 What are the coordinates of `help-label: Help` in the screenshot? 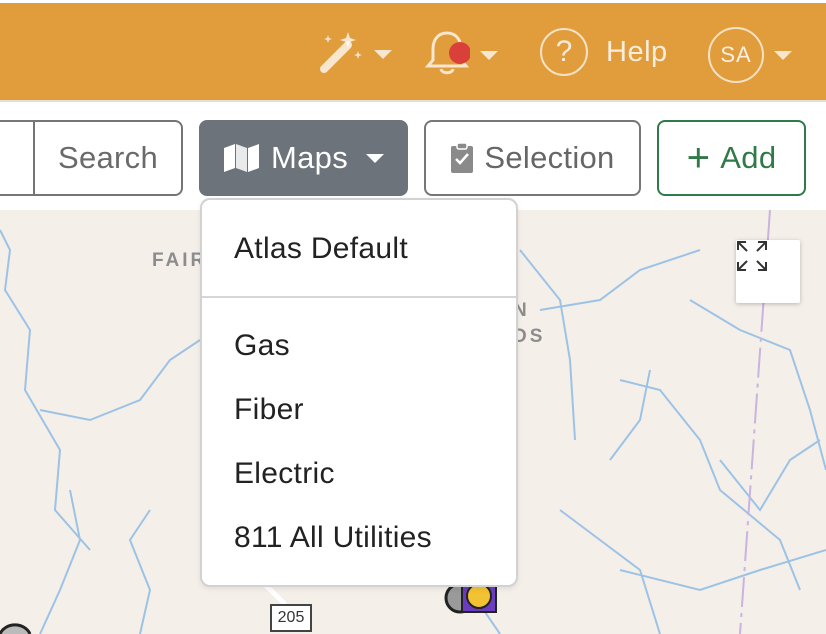 It's located at (637, 51).